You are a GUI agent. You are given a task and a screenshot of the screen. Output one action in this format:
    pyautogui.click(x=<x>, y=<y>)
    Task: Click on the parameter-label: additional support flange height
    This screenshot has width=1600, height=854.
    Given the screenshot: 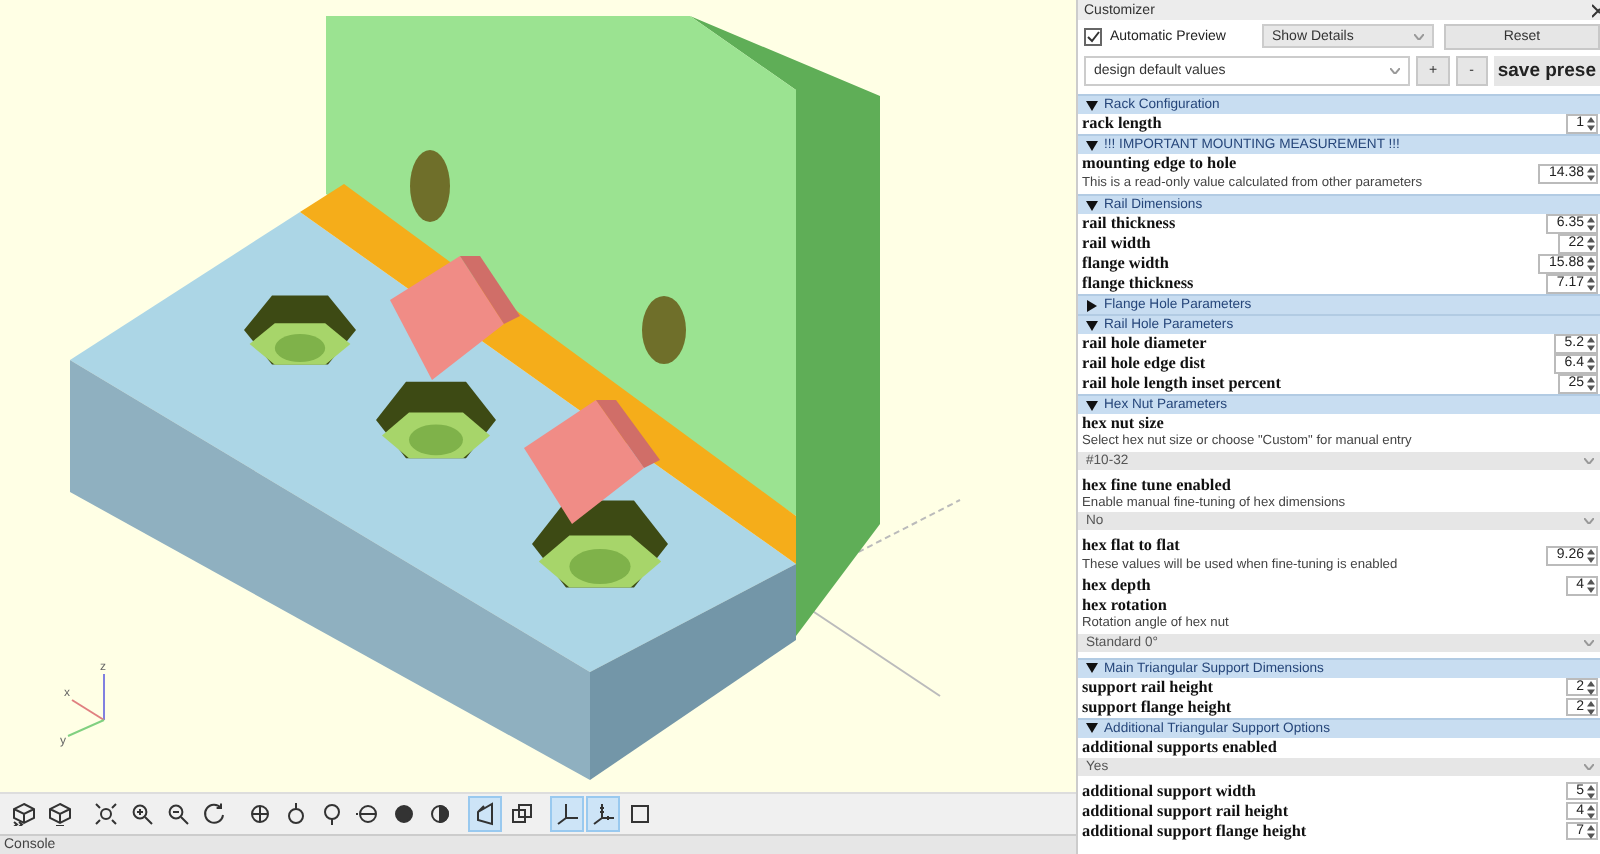 What is the action you would take?
    pyautogui.click(x=1195, y=831)
    